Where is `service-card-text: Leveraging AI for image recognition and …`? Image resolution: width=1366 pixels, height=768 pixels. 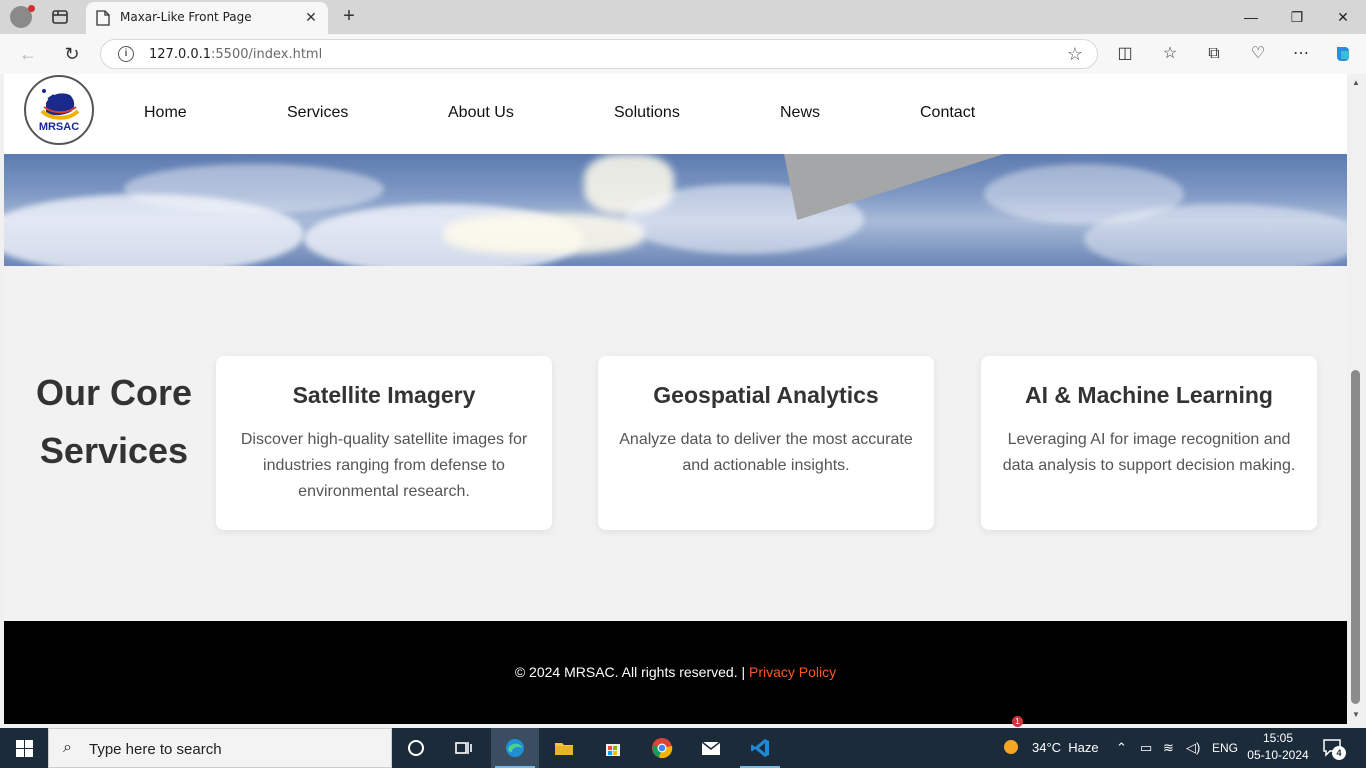
service-card-text: Leveraging AI for image recognition and … is located at coordinates (1149, 452).